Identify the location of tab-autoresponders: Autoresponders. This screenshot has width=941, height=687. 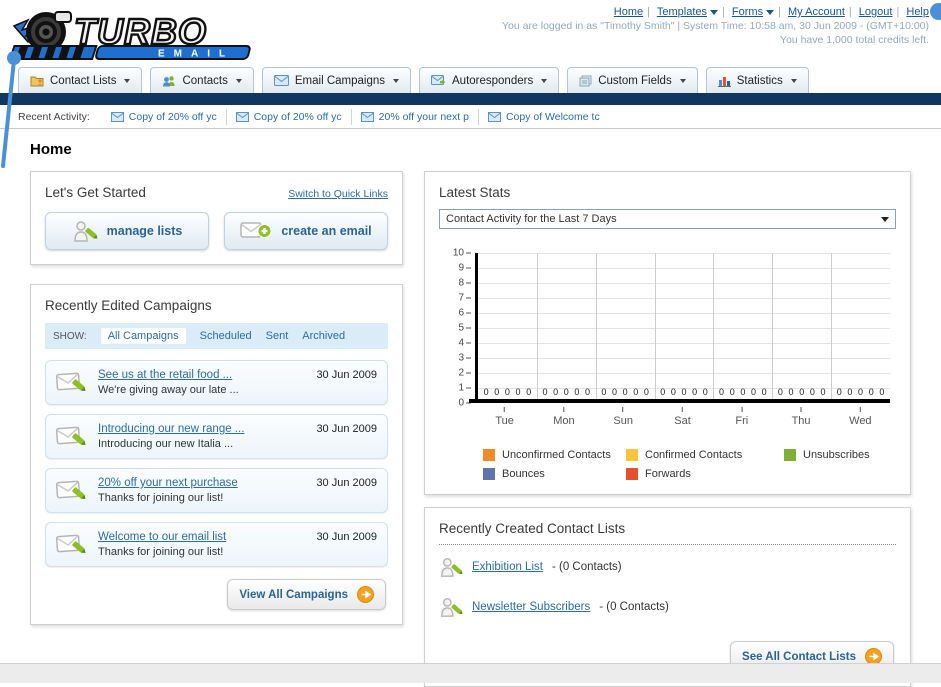
(489, 80).